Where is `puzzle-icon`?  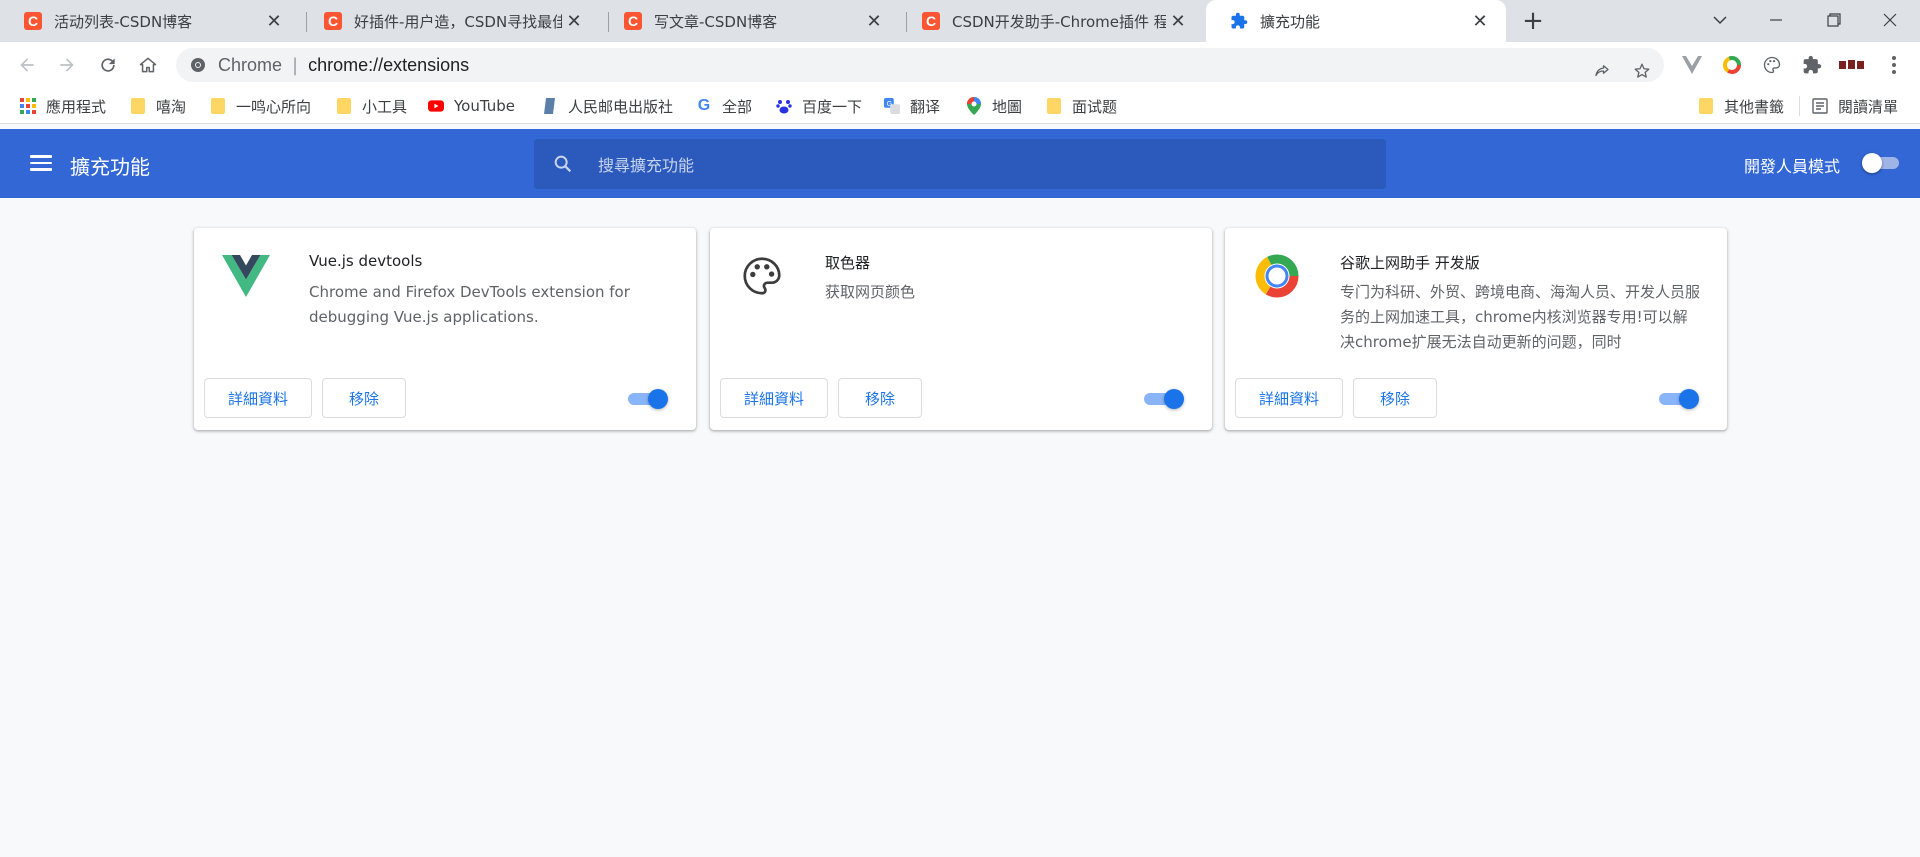 puzzle-icon is located at coordinates (1239, 20).